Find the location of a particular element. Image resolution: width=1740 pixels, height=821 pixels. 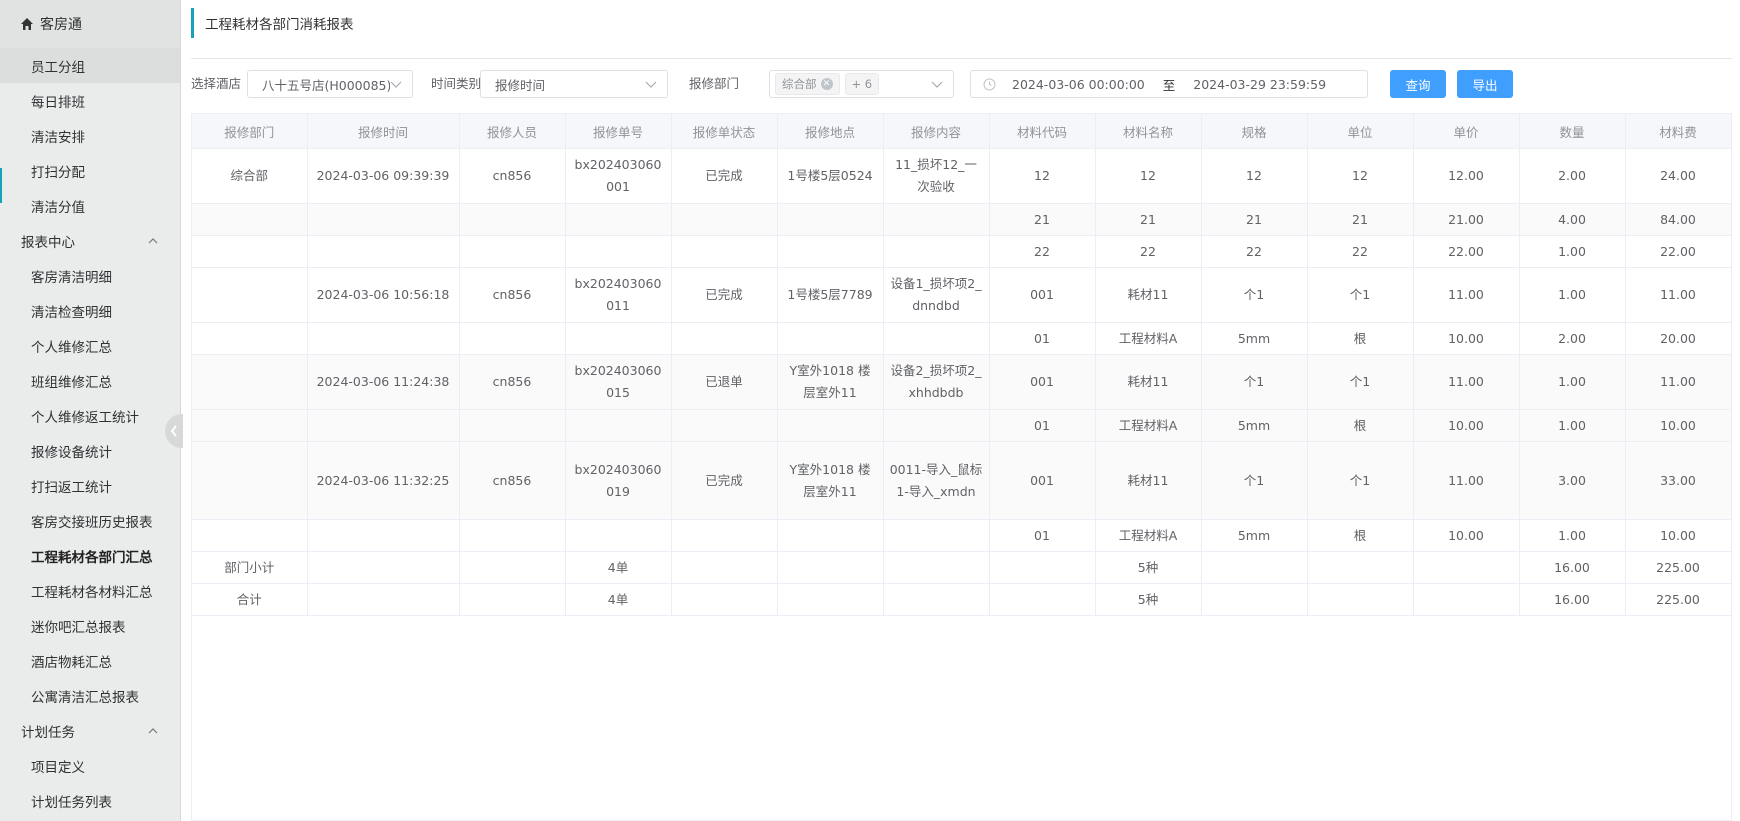

sidebar-item-label: 打扫分配 is located at coordinates (58, 172).